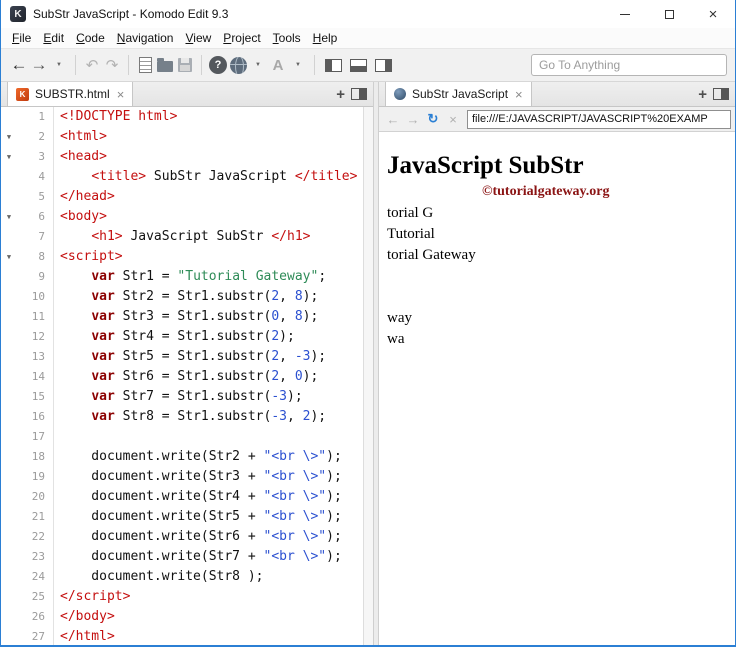  I want to click on line-number: 9, so click(41, 276).